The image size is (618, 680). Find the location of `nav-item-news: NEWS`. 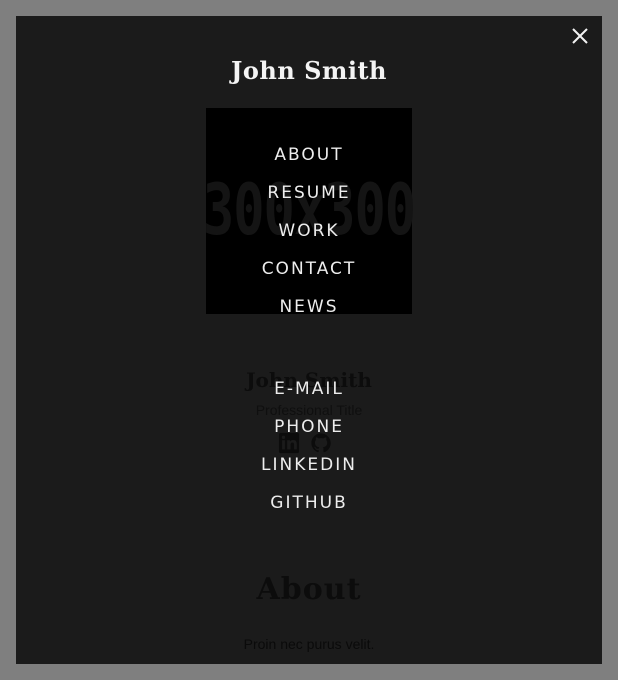

nav-item-news: NEWS is located at coordinates (309, 307).